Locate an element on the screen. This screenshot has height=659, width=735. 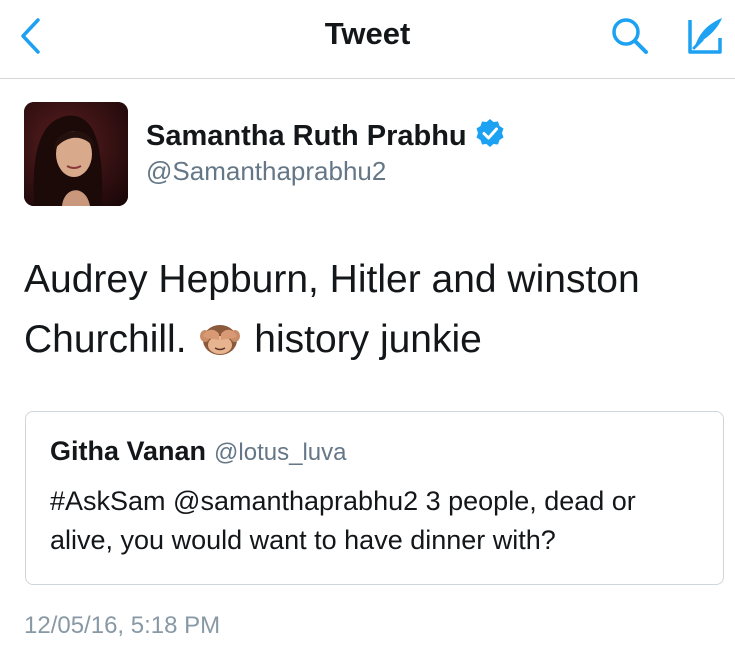
compose-quill-icon is located at coordinates (705, 36).